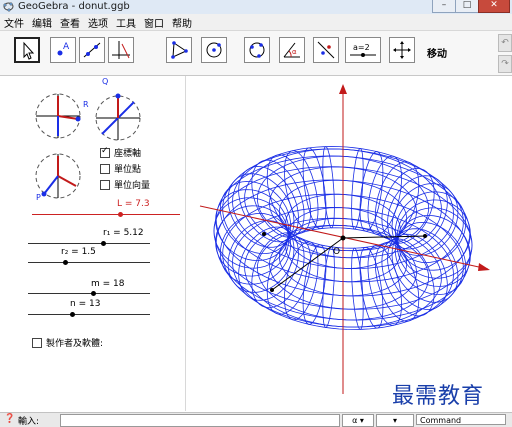  What do you see at coordinates (438, 396) in the screenshot?
I see `watermark: 最需教育` at bounding box center [438, 396].